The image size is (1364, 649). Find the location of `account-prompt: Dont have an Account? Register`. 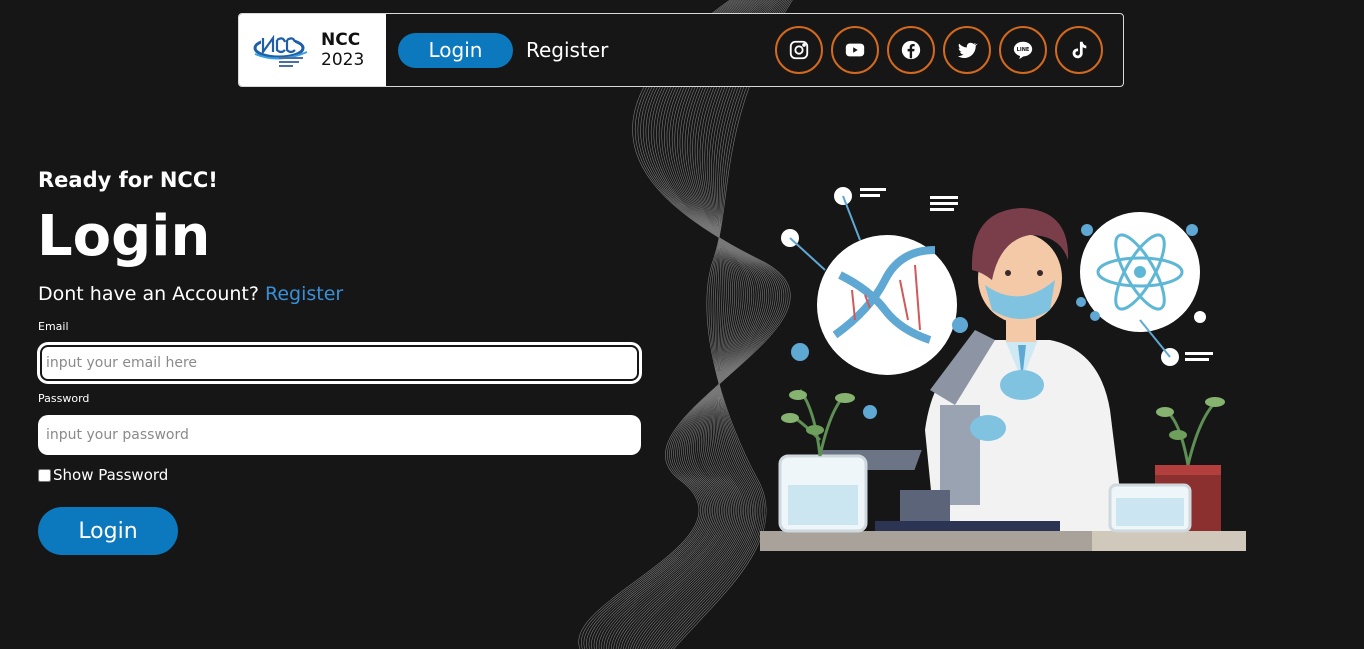

account-prompt: Dont have an Account? Register is located at coordinates (190, 294).